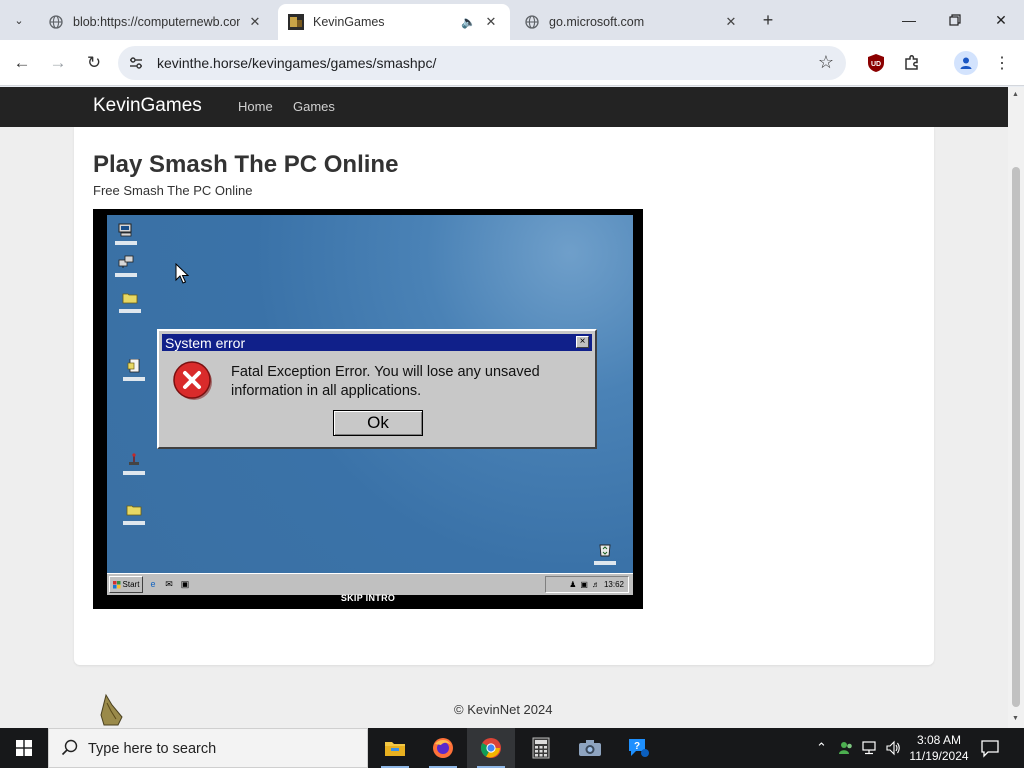  Describe the element at coordinates (468, 22) in the screenshot. I see `speaker-icon: 🔈` at that location.